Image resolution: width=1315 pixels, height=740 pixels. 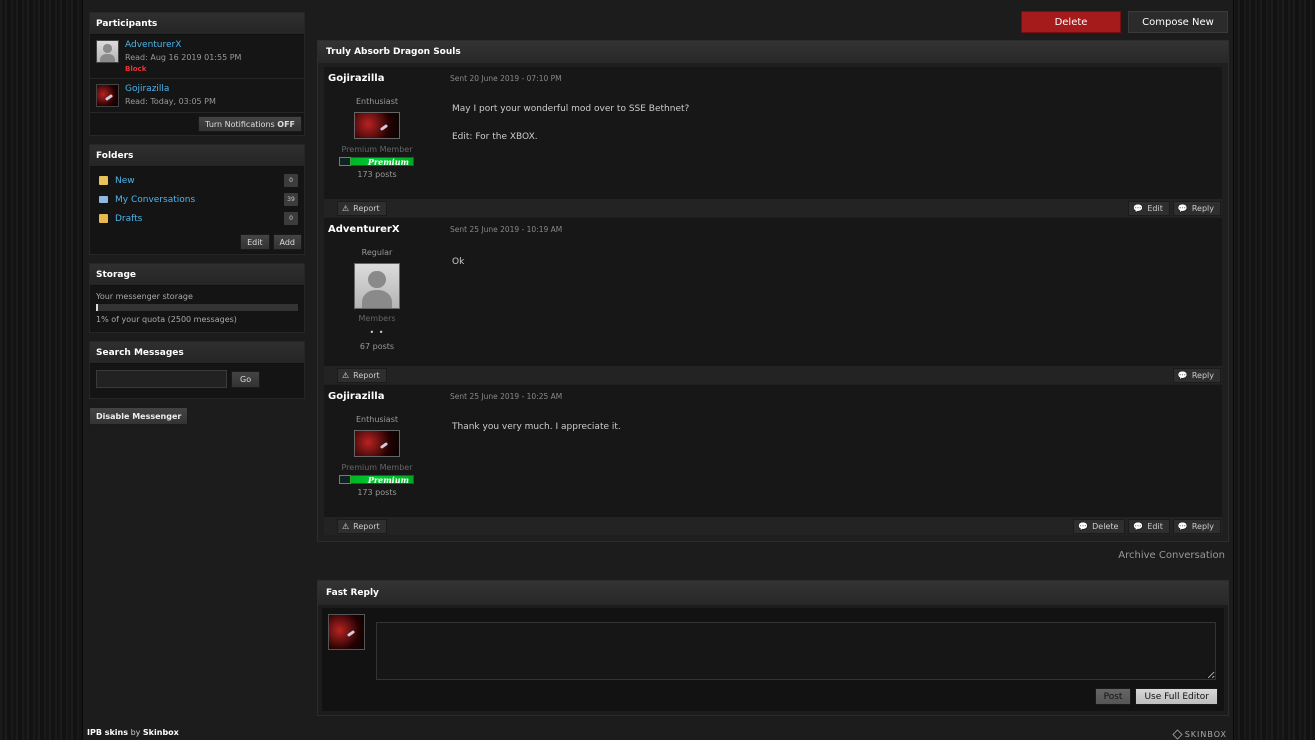 What do you see at coordinates (103, 199) in the screenshot?
I see `envelope-icon` at bounding box center [103, 199].